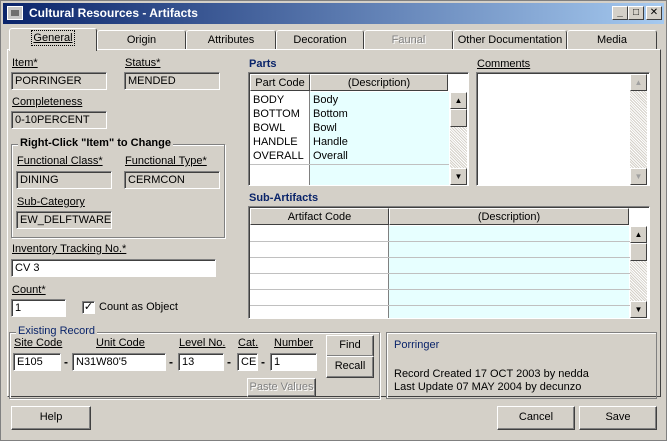 The width and height of the screenshot is (667, 441). Describe the element at coordinates (51, 418) in the screenshot. I see `help-button: Help` at that location.